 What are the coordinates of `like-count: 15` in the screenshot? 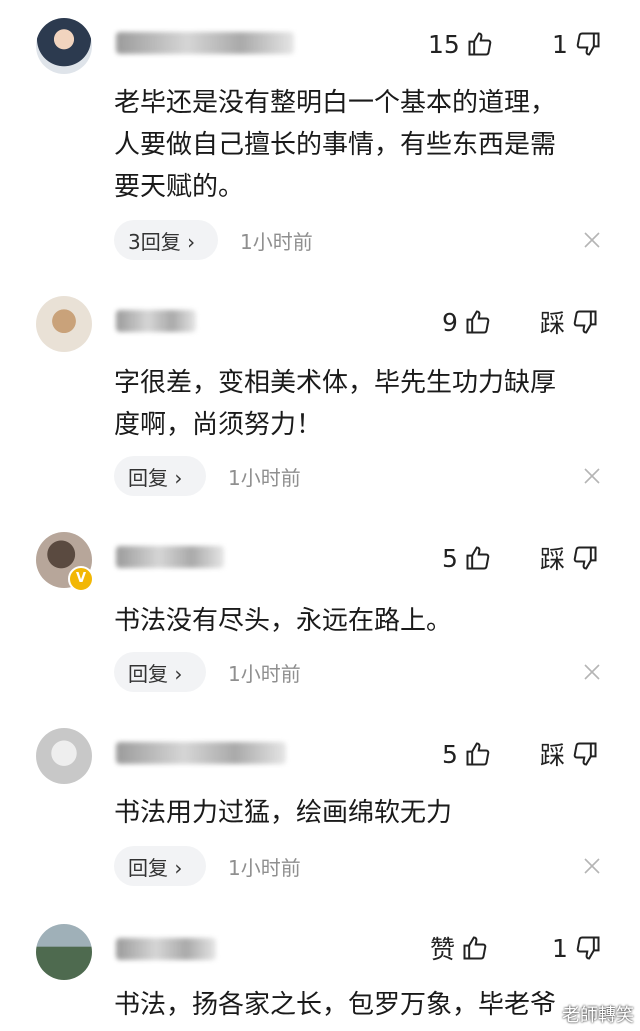 It's located at (444, 44).